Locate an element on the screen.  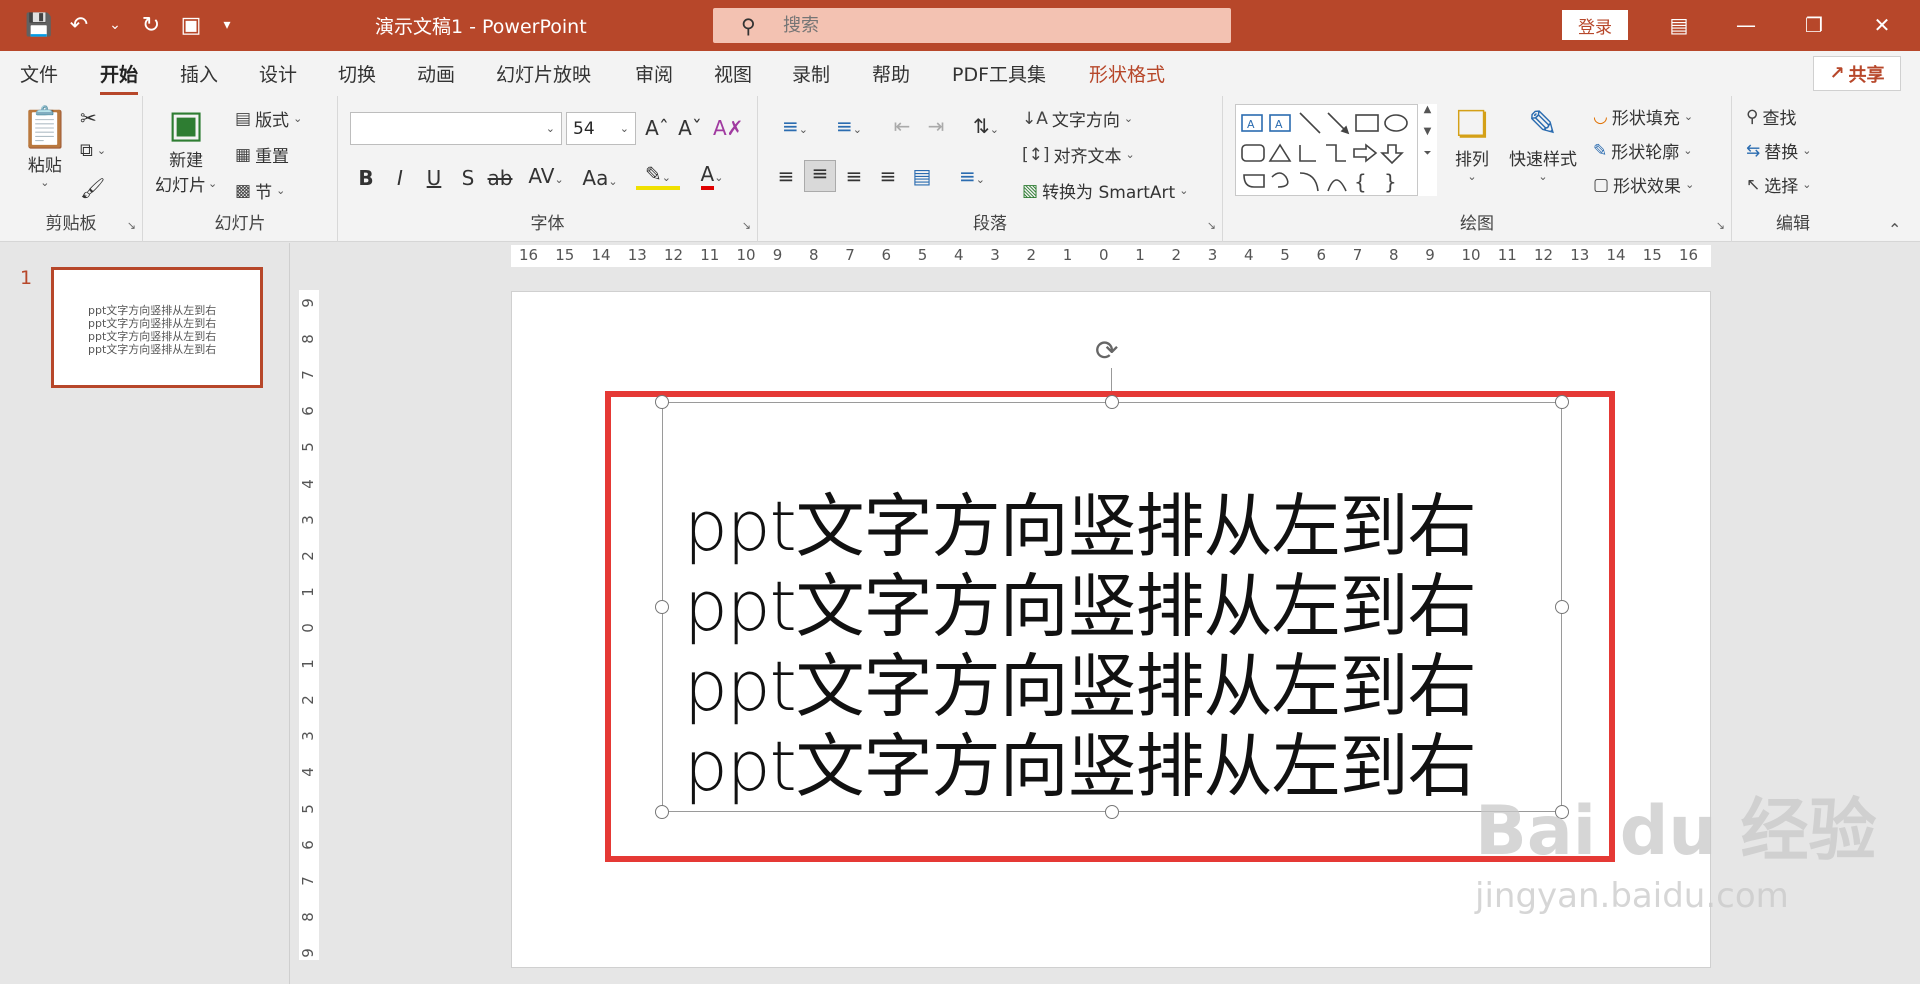
decrease-font-icon: Aˇ is located at coordinates (690, 128).